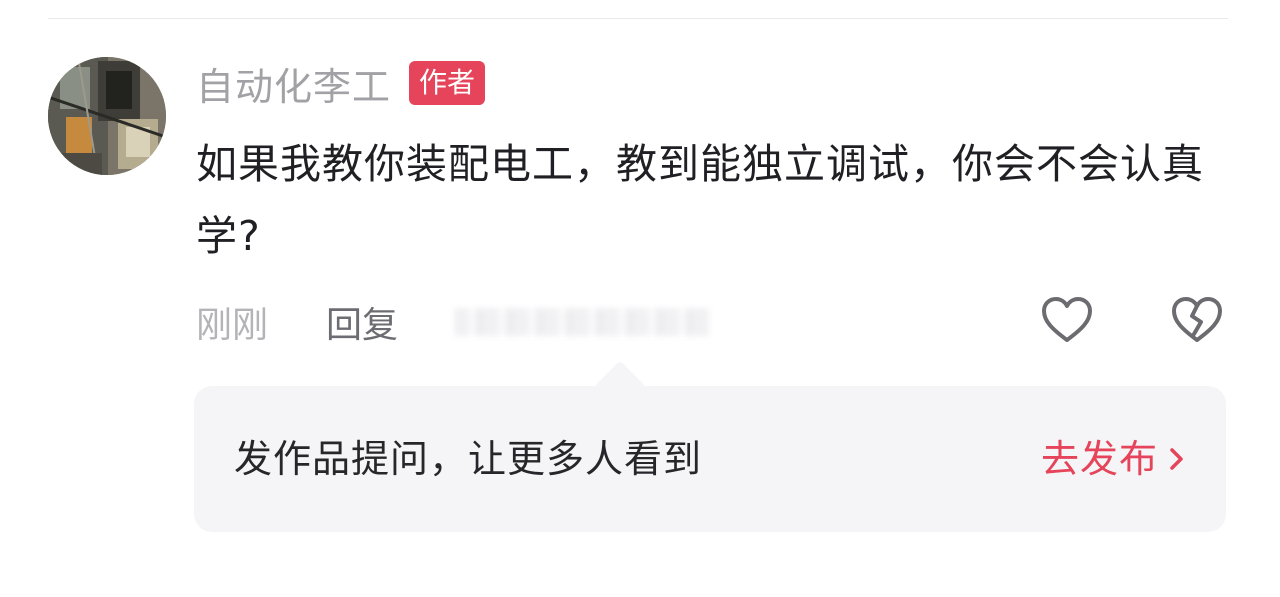 This screenshot has height=597, width=1280. I want to click on publish-button-label: 去发布, so click(1099, 459).